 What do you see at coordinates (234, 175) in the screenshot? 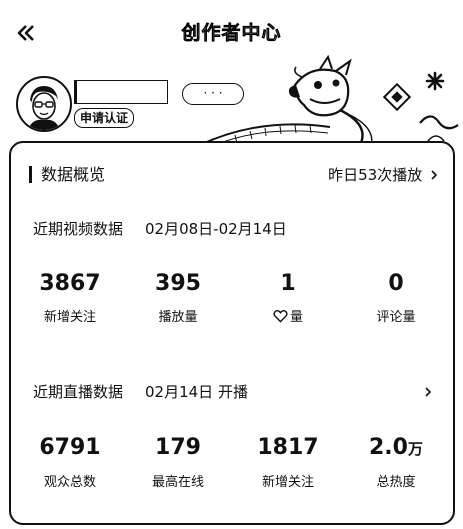
I see `card-header: 数据概览 昨日53次播放` at bounding box center [234, 175].